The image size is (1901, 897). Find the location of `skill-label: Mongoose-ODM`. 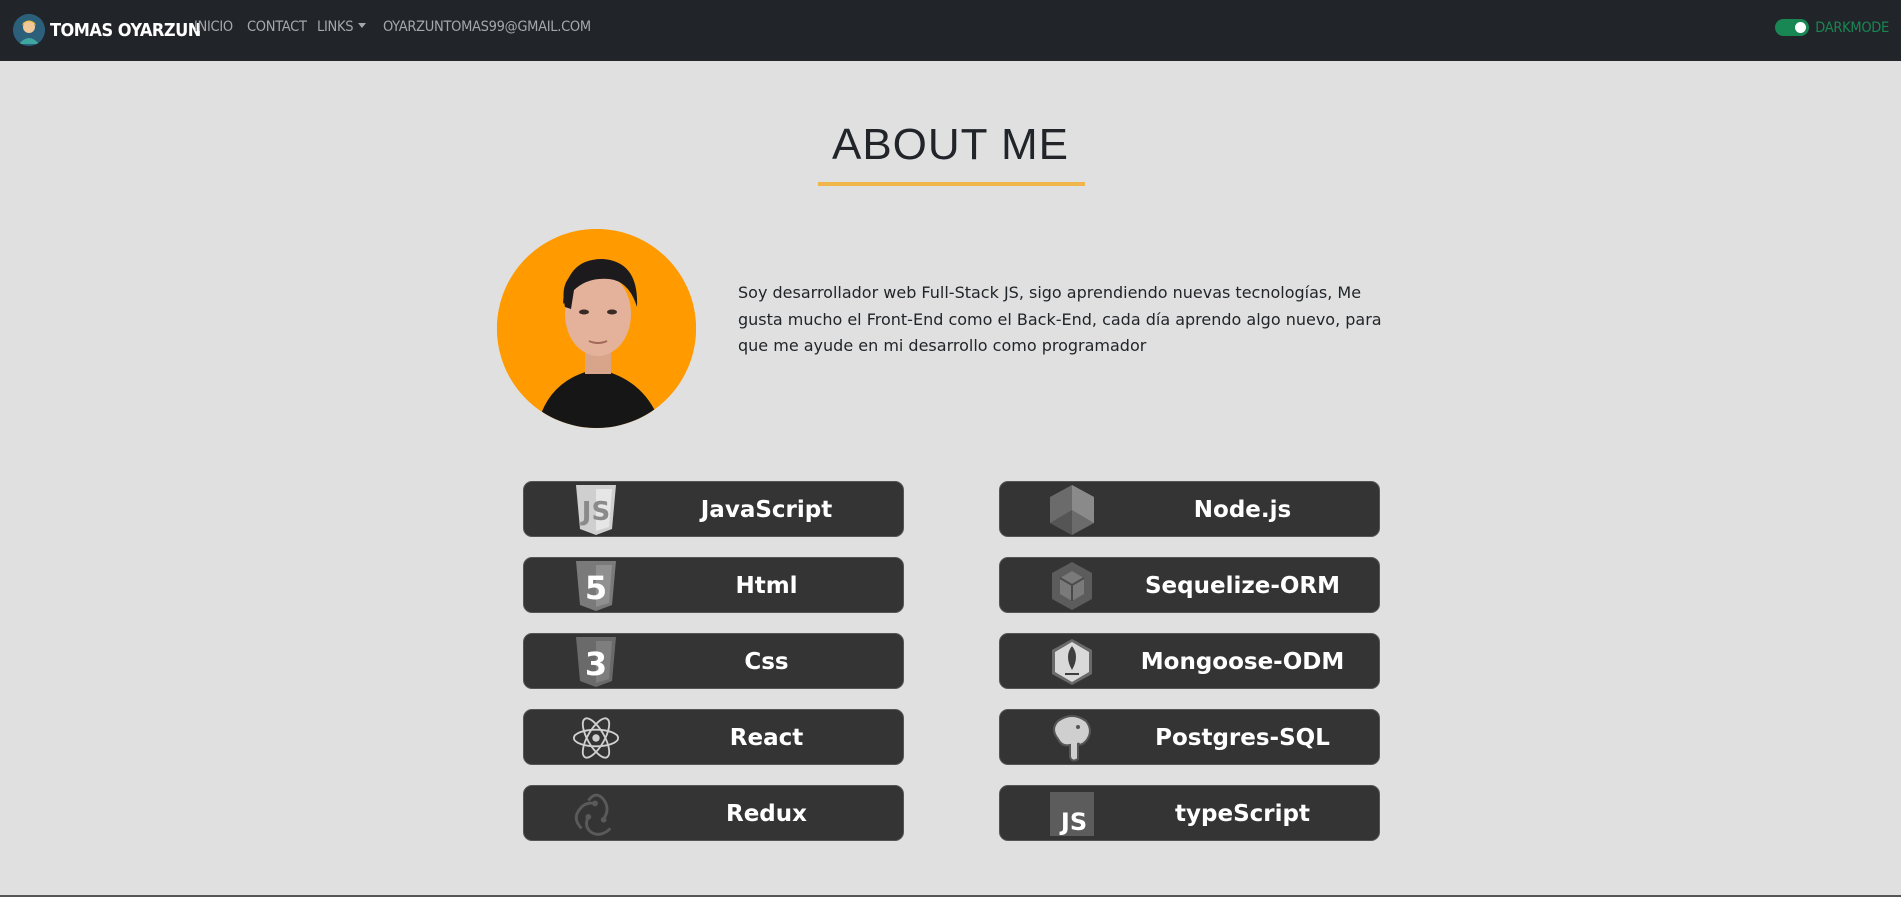

skill-label: Mongoose-ODM is located at coordinates (1242, 662).